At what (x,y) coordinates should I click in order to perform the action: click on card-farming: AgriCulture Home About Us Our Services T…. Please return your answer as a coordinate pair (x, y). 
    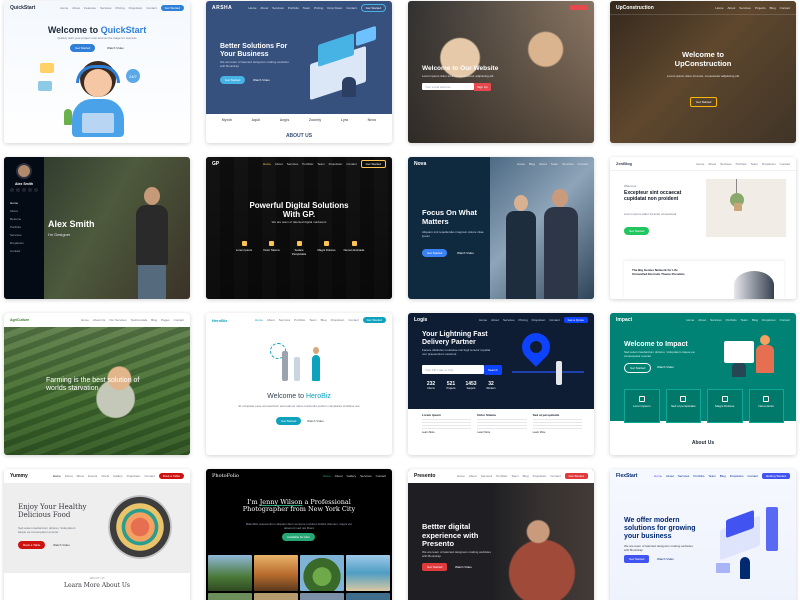
    Looking at the image, I should click on (97, 384).